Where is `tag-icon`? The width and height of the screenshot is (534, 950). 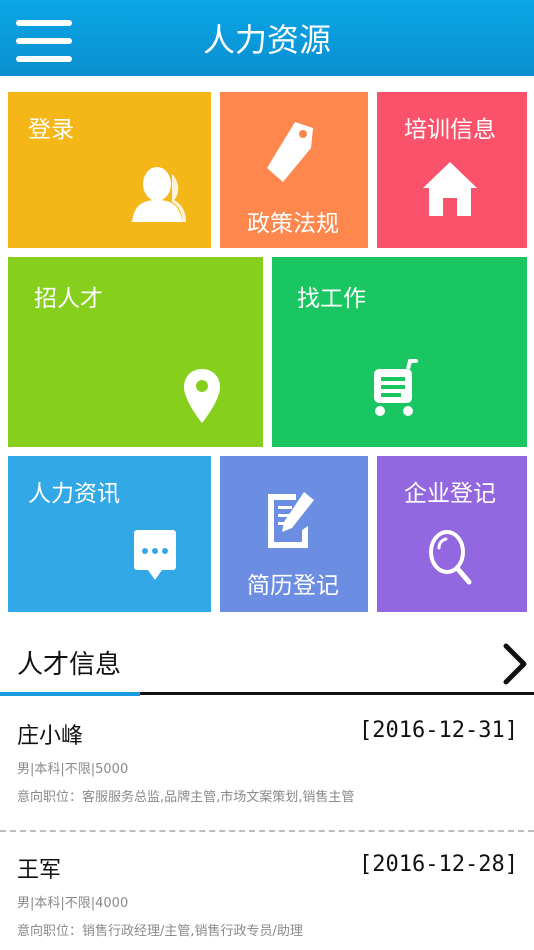 tag-icon is located at coordinates (290, 152).